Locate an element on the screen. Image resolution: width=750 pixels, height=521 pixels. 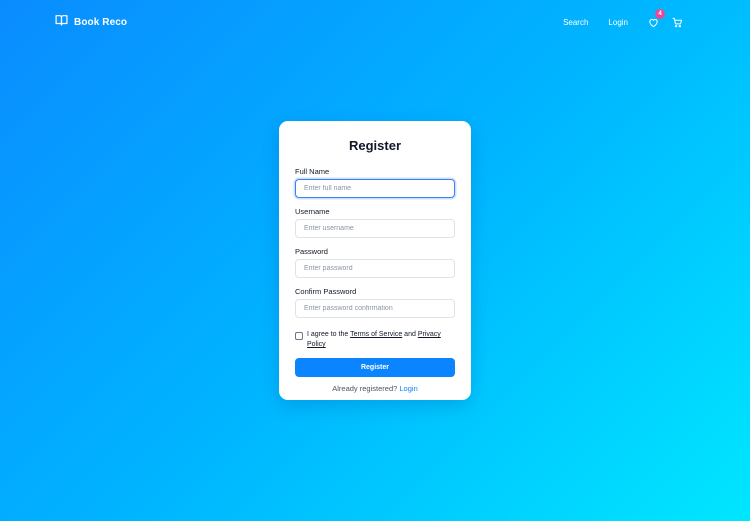
username-label: Username is located at coordinates (312, 211).